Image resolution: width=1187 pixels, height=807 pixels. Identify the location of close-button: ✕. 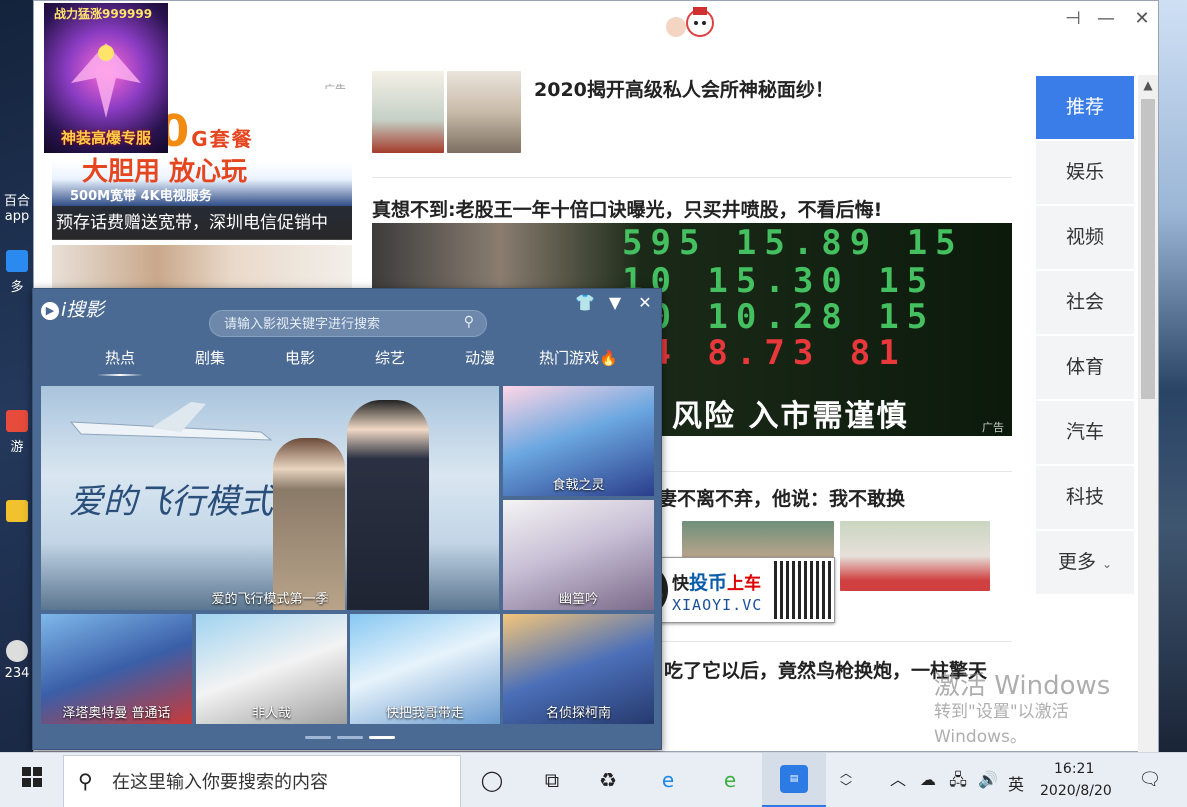
(1142, 19).